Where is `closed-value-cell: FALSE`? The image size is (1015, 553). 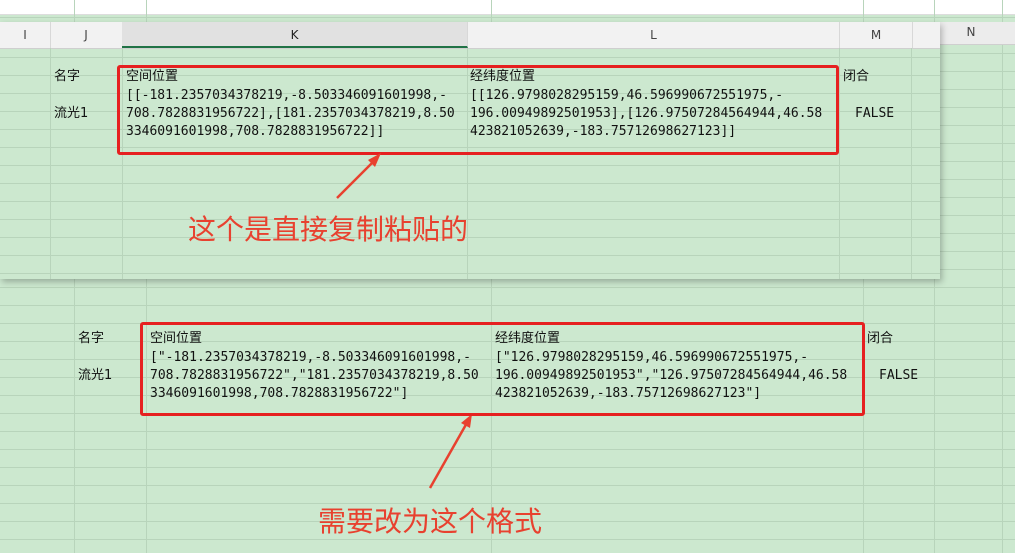 closed-value-cell: FALSE is located at coordinates (898, 376).